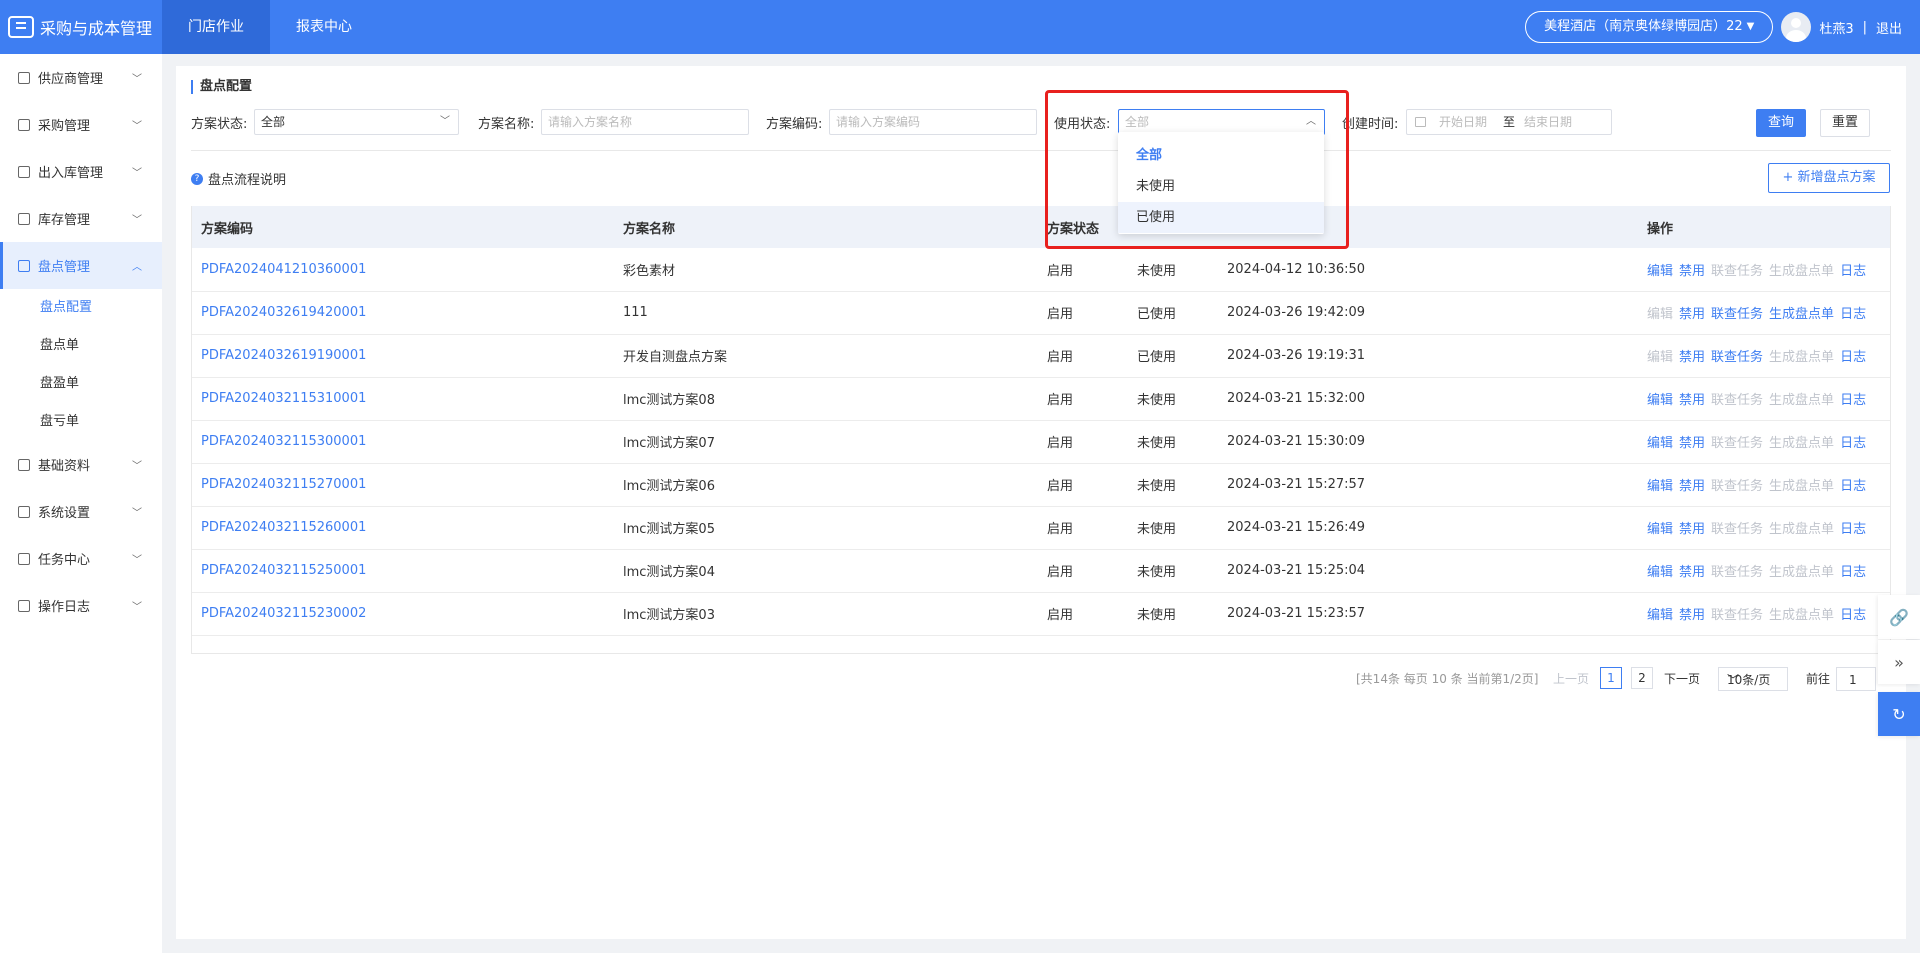 The image size is (1920, 953). Describe the element at coordinates (403, 527) in the screenshot. I see `plan-code-link: PDFA2024032115260001` at that location.